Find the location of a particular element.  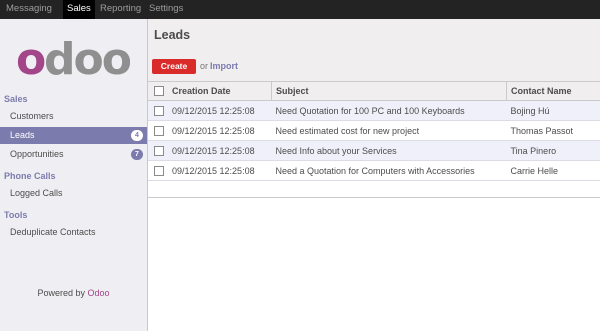

section-title-sales: Sales is located at coordinates (16, 99).